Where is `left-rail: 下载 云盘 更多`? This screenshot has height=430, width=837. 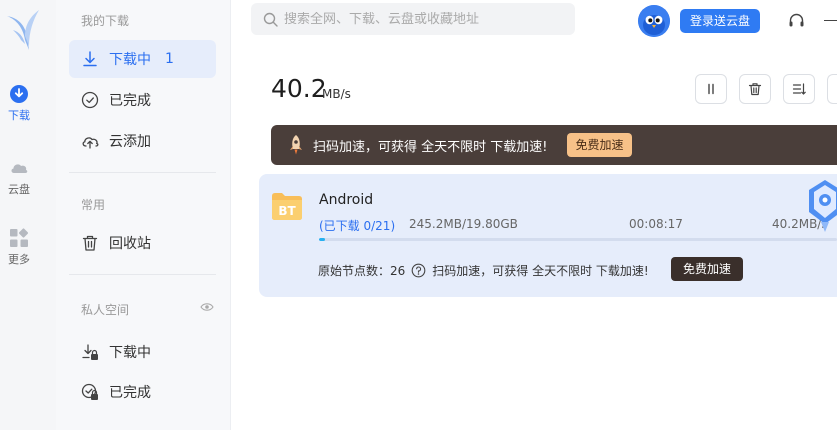 left-rail: 下载 云盘 更多 is located at coordinates (28, 215).